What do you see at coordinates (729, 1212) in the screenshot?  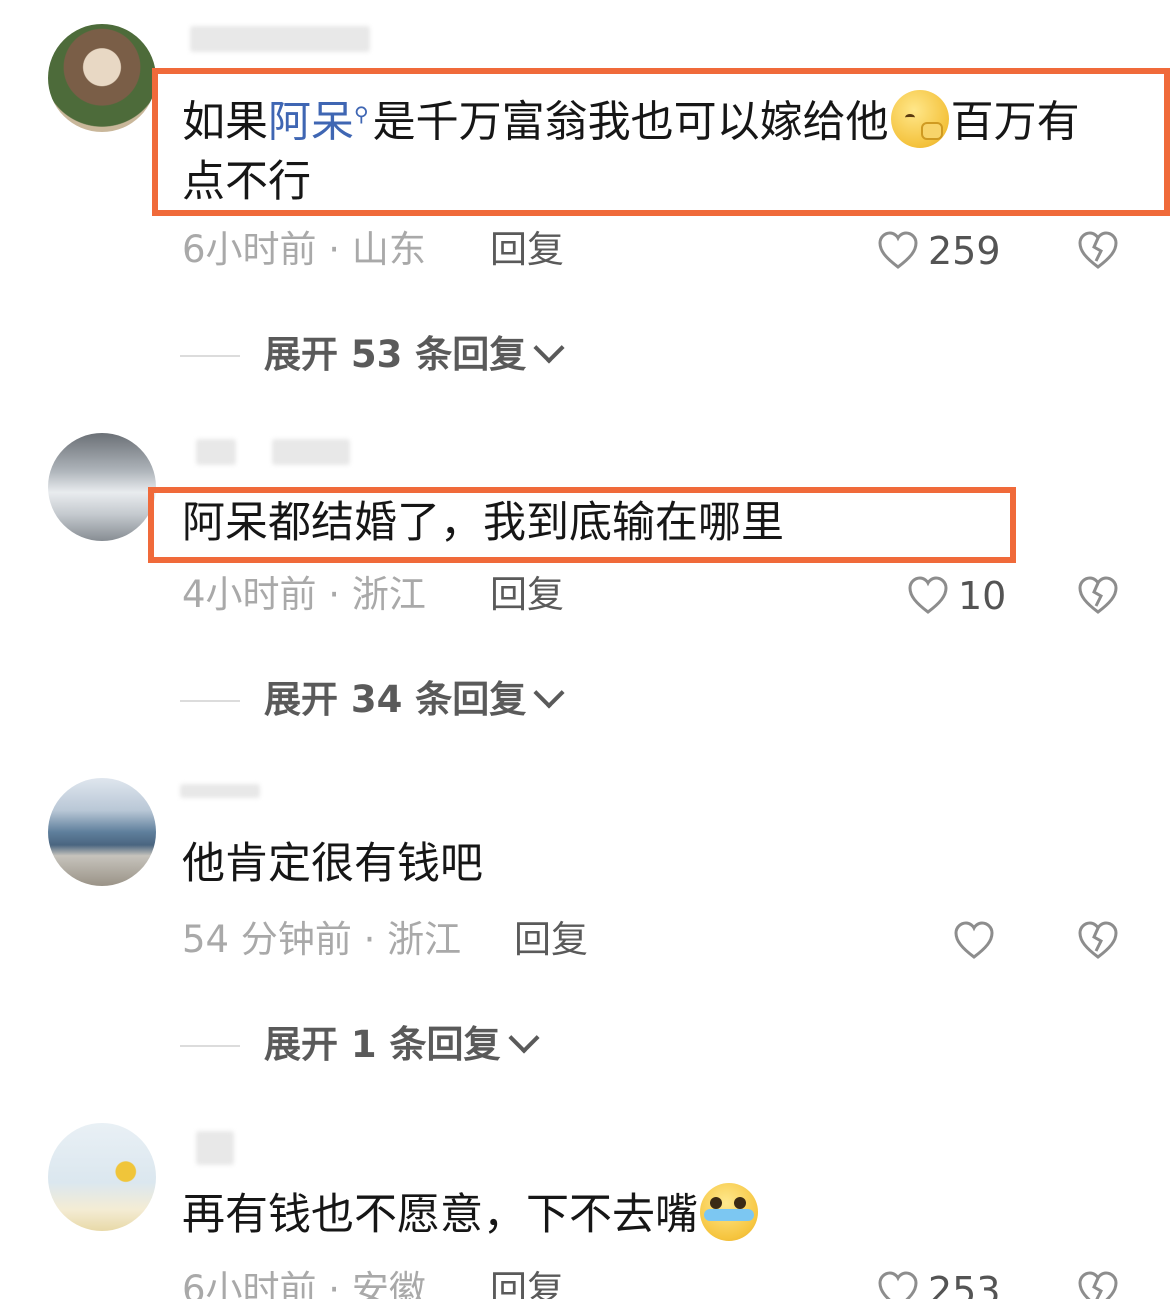 I see `crying-face-icon` at bounding box center [729, 1212].